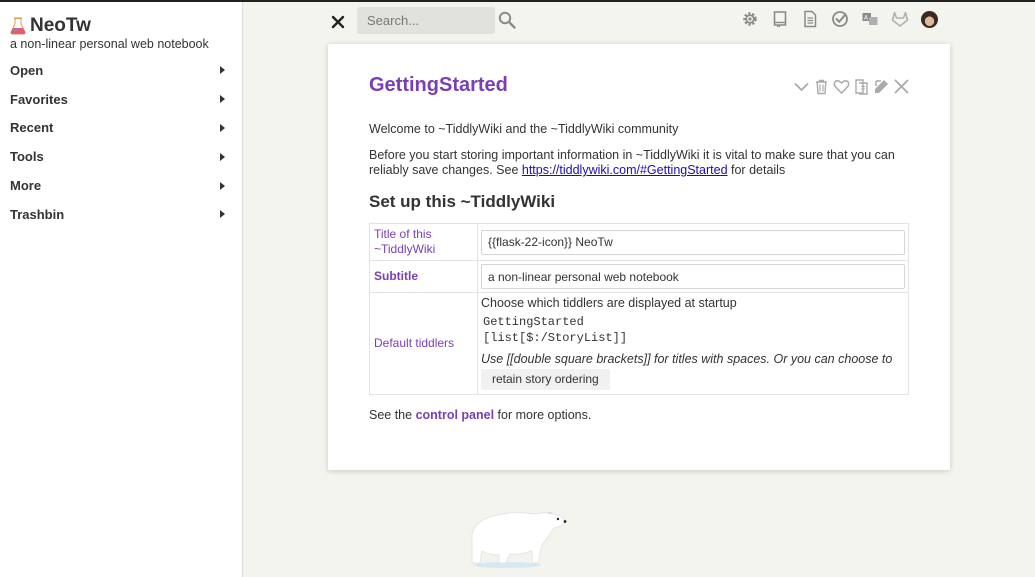 This screenshot has width=1035, height=577. What do you see at coordinates (32, 128) in the screenshot?
I see `sidebar-item-label: Recent` at bounding box center [32, 128].